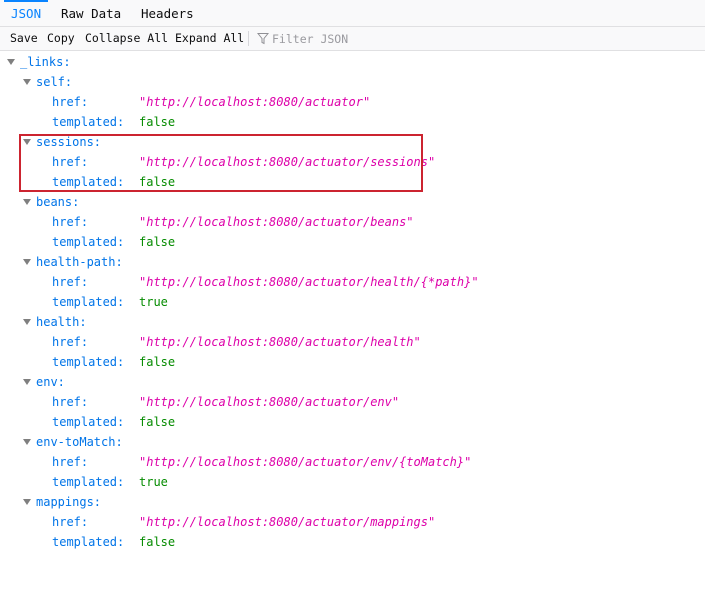 The image size is (705, 601). Describe the element at coordinates (54, 82) in the screenshot. I see `json-key: self:` at that location.